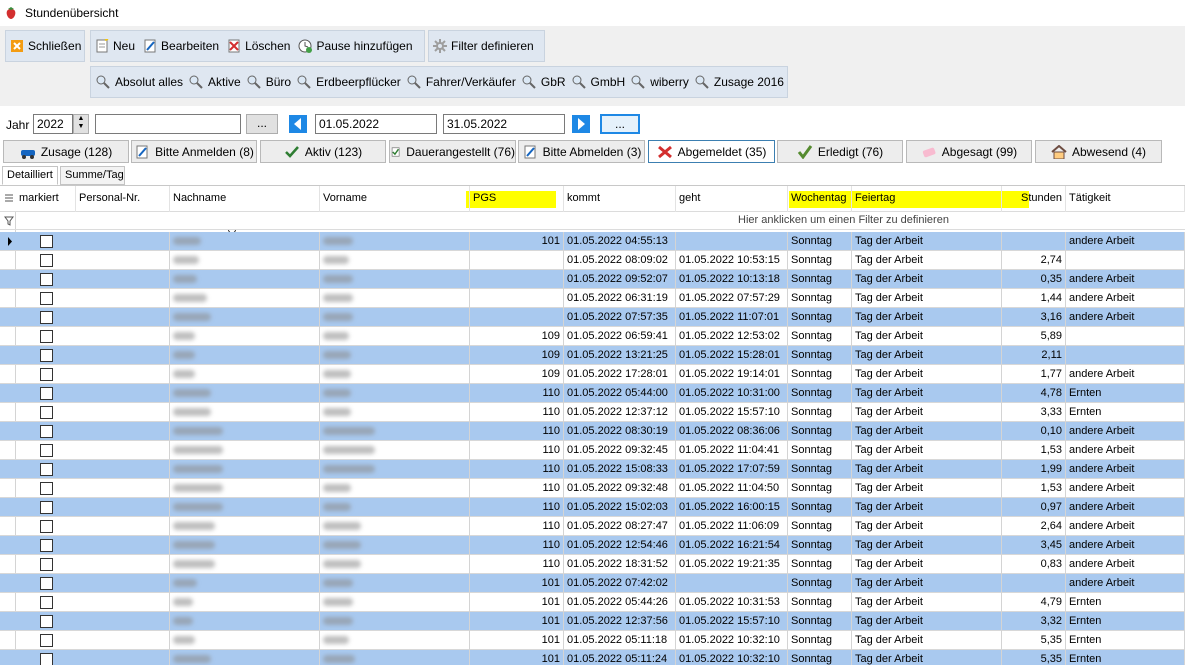  What do you see at coordinates (620, 199) in the screenshot?
I see `col-header-kommt: kommt` at bounding box center [620, 199].